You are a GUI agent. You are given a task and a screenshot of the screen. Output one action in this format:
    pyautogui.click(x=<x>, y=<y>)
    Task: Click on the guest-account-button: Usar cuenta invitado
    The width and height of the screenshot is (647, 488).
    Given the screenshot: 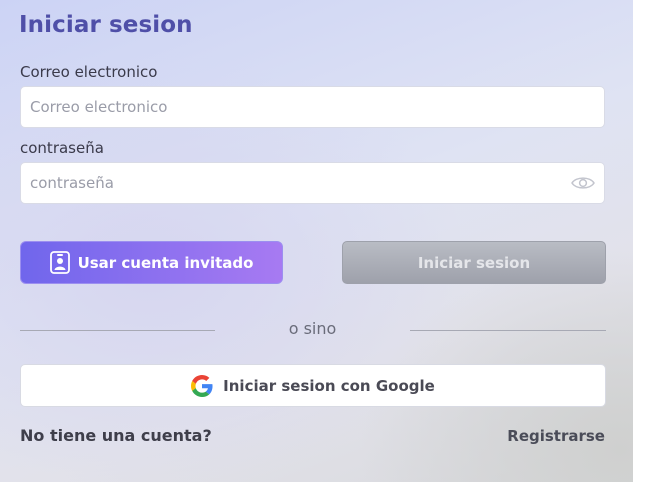 What is the action you would take?
    pyautogui.click(x=151, y=262)
    